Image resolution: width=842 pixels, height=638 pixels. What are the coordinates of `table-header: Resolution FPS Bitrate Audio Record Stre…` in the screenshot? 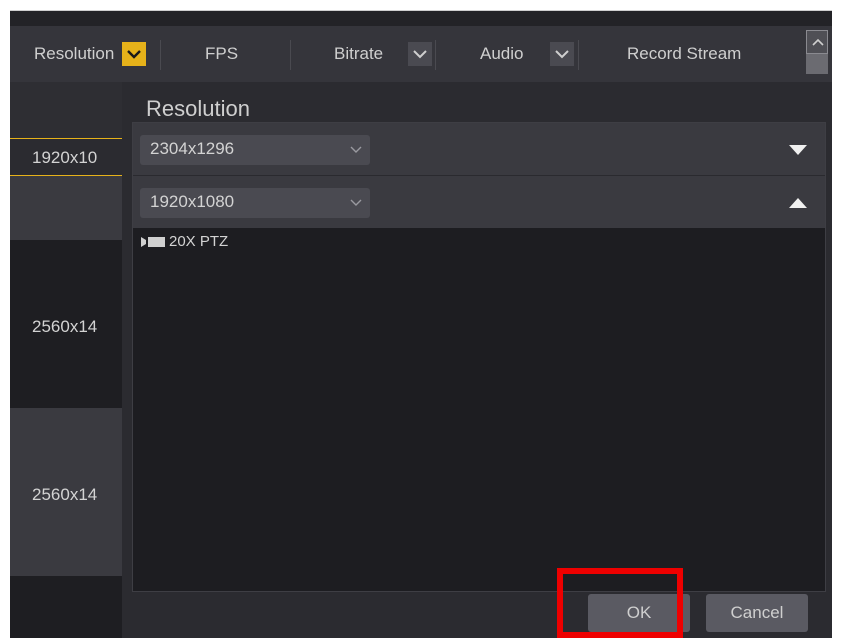 It's located at (421, 54).